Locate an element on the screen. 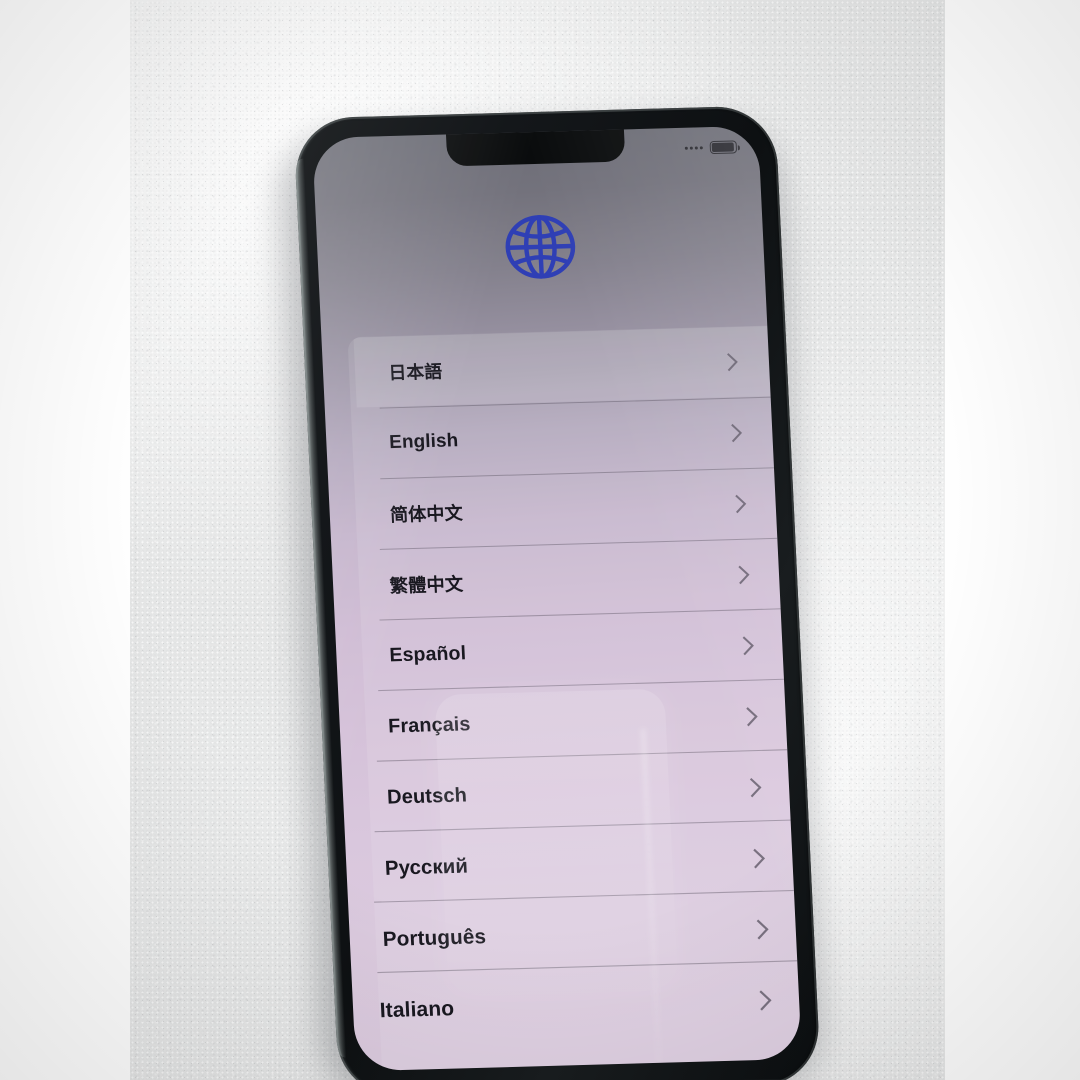 Image resolution: width=1080 pixels, height=1080 pixels. list-item: English is located at coordinates (564, 438).